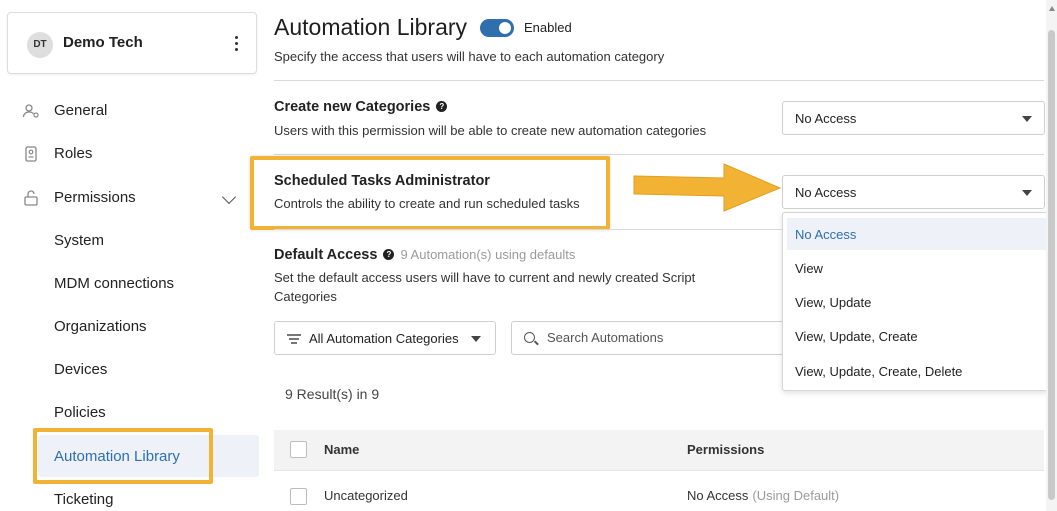 The height and width of the screenshot is (511, 1057). I want to click on enabled-toggle, so click(497, 28).